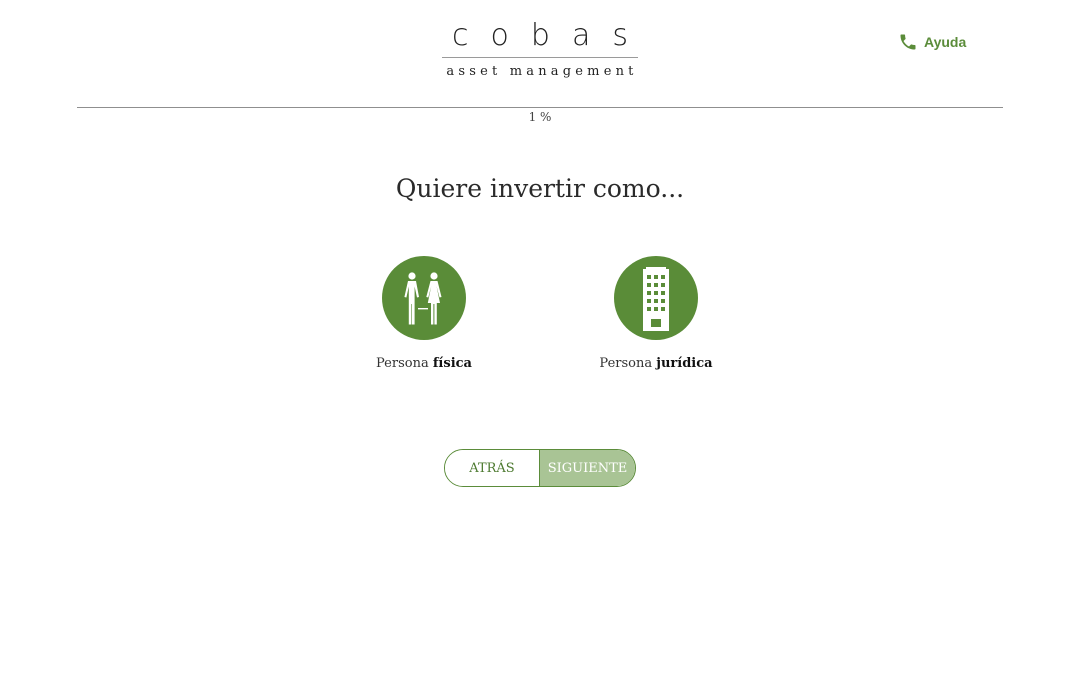 Image resolution: width=1079 pixels, height=673 pixels. I want to click on cobas-logo: cobas asset management, so click(540, 52).